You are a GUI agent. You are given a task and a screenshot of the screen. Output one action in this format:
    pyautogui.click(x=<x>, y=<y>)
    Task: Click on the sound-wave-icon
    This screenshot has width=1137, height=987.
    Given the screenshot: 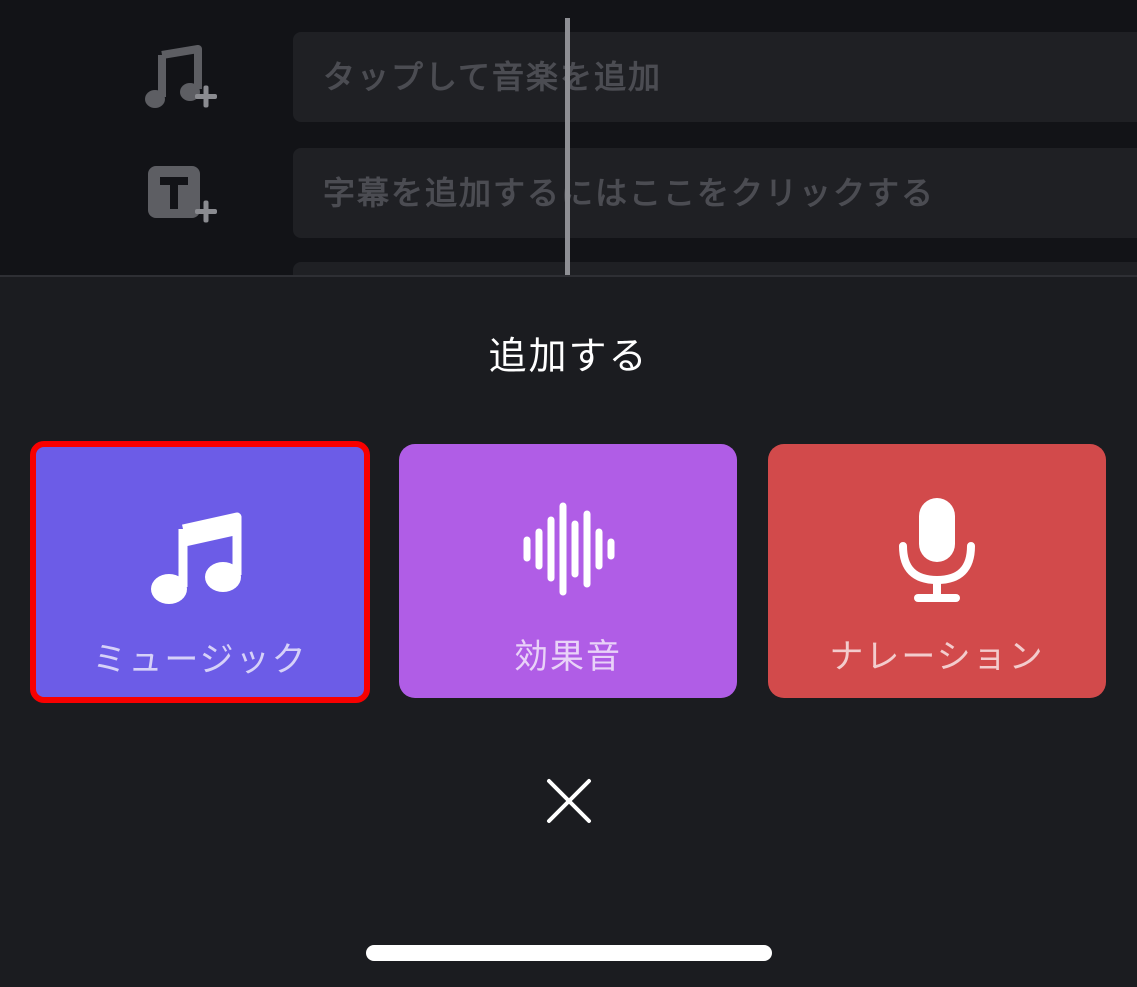 What is the action you would take?
    pyautogui.click(x=568, y=549)
    